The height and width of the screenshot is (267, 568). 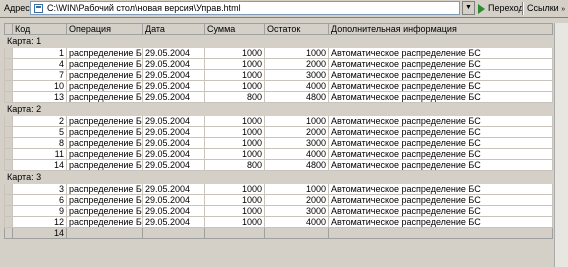 I want to click on cell-code: 1, so click(x=39, y=53).